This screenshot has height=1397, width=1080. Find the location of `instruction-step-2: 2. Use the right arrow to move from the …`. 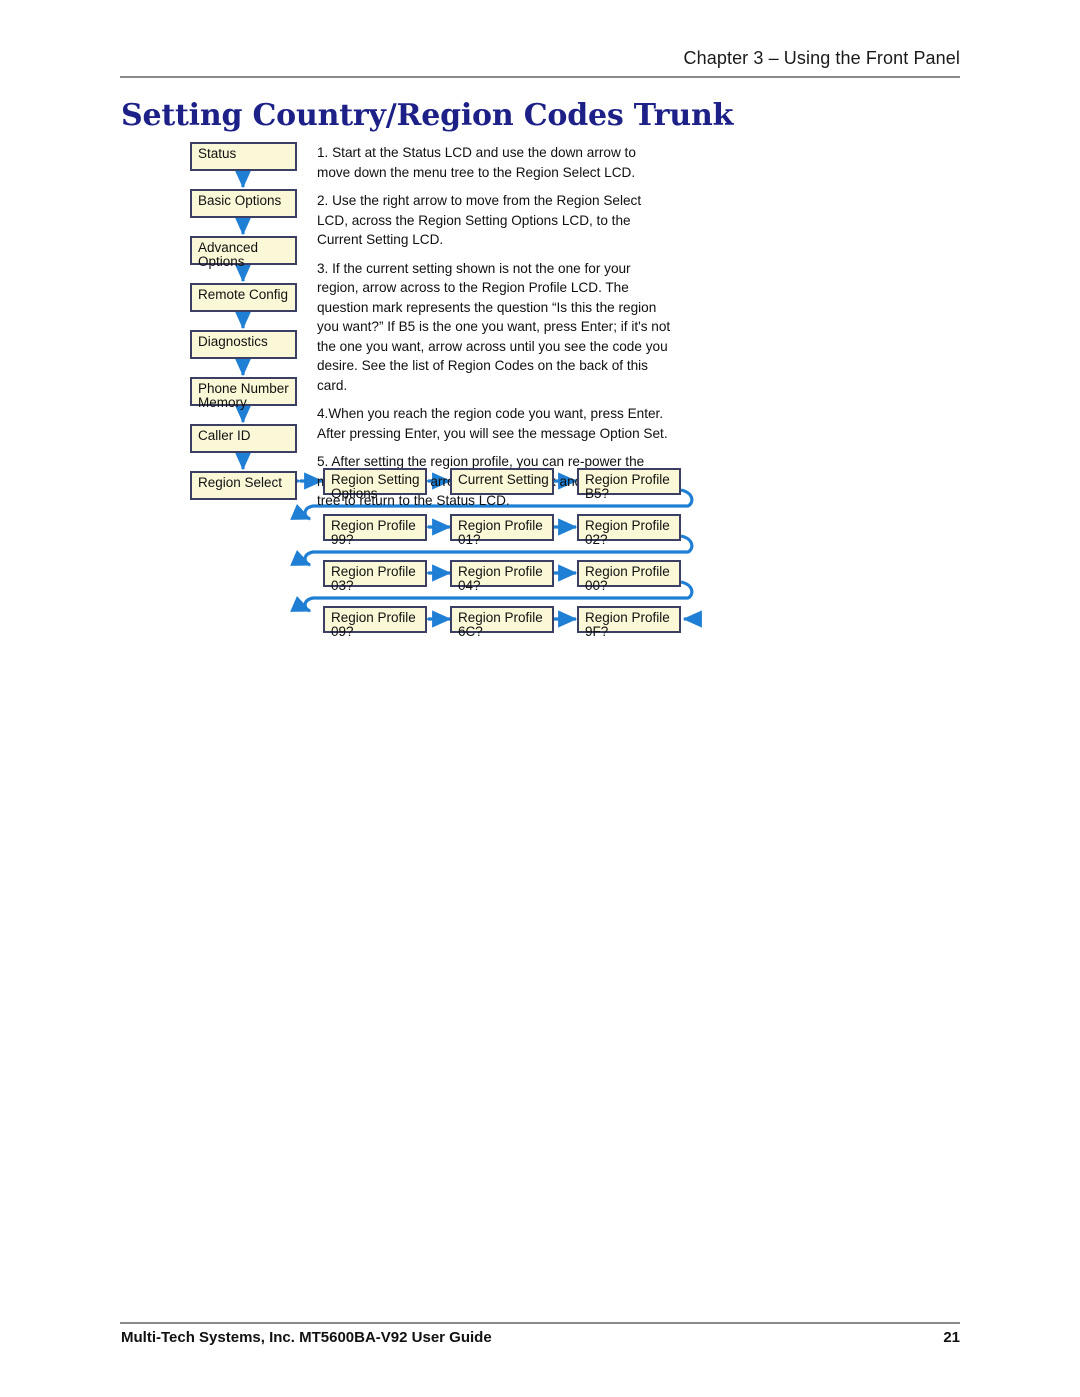

instruction-step-2: 2. Use the right arrow to move from the … is located at coordinates (479, 220).